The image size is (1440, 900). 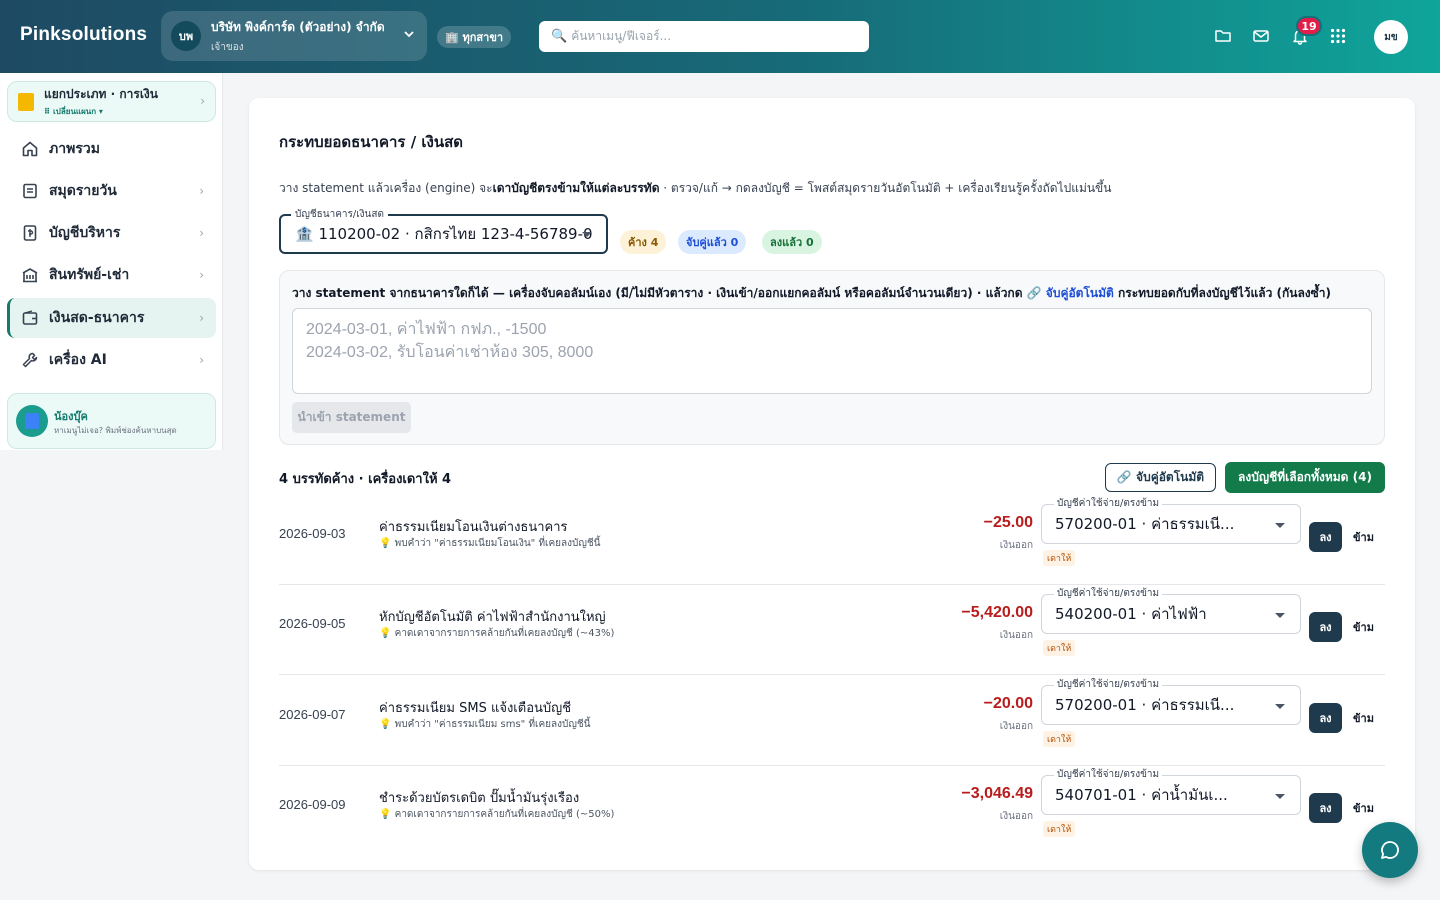 I want to click on tools-icon, so click(x=30, y=360).